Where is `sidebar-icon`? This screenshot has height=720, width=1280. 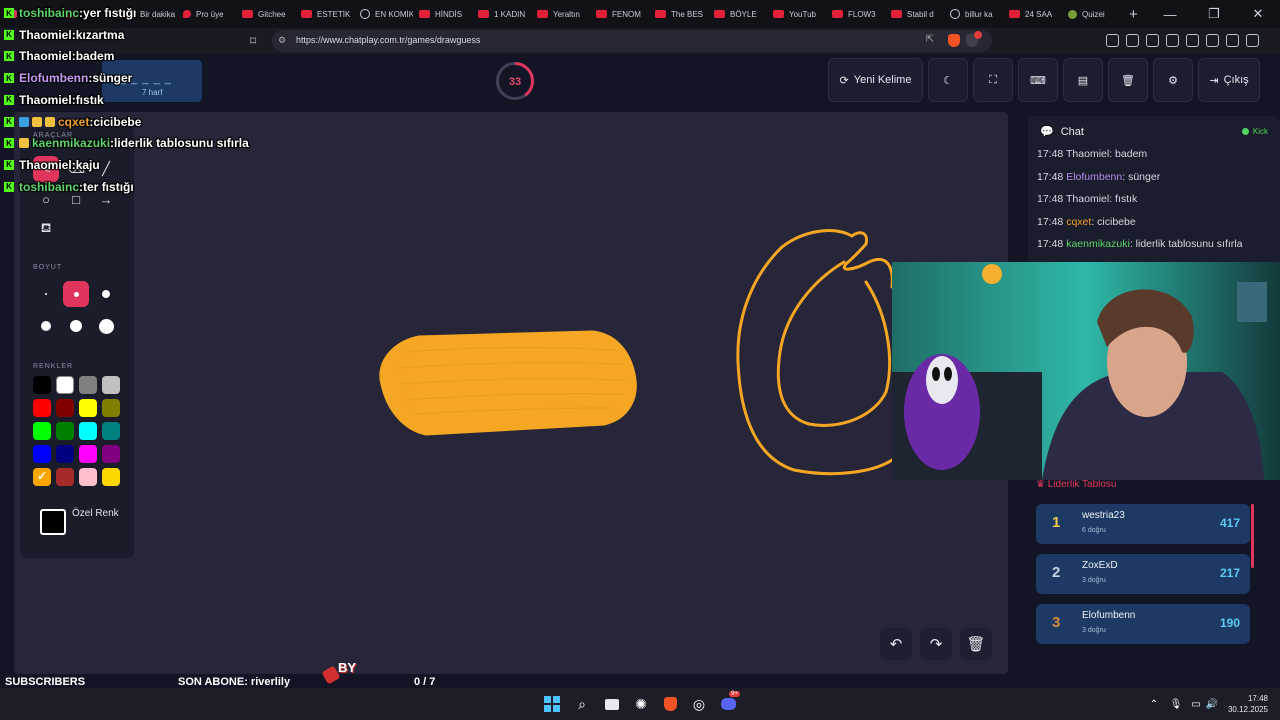 sidebar-icon is located at coordinates (1172, 40).